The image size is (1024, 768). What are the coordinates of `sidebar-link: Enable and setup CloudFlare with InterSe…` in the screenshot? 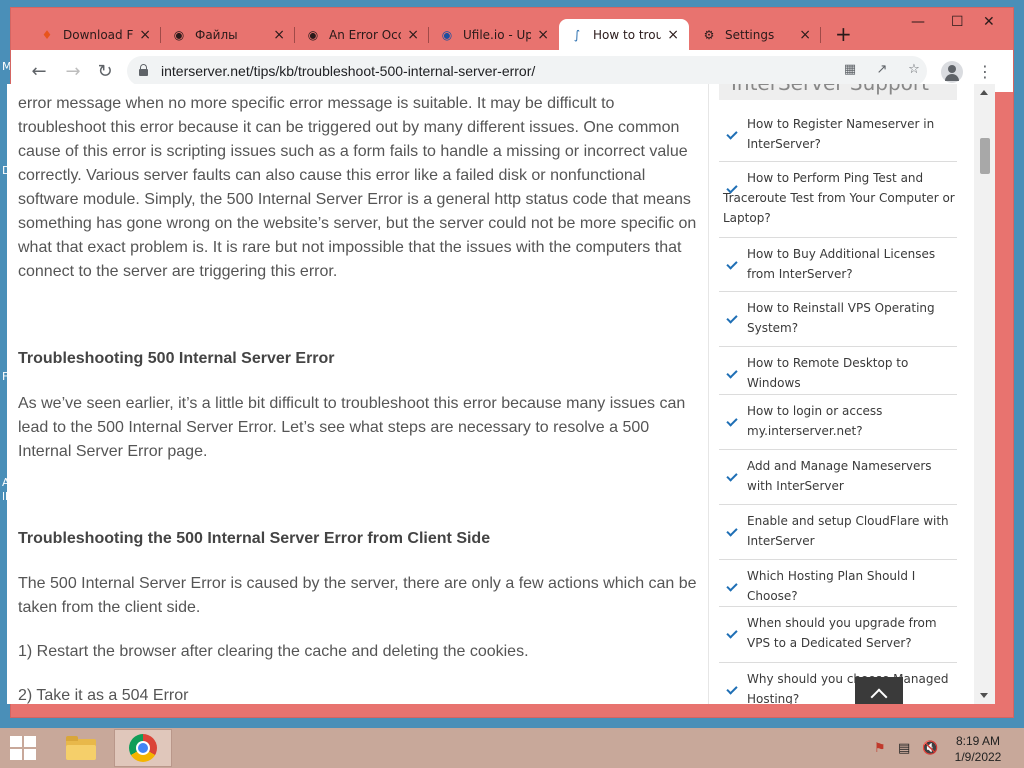 It's located at (838, 532).